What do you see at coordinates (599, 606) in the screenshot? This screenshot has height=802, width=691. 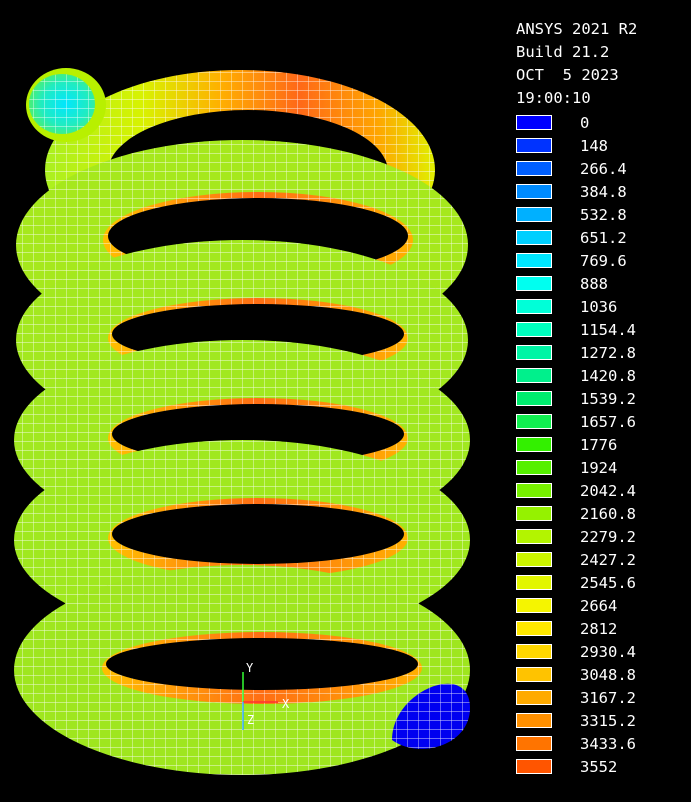 I see `legend-value: 2664` at bounding box center [599, 606].